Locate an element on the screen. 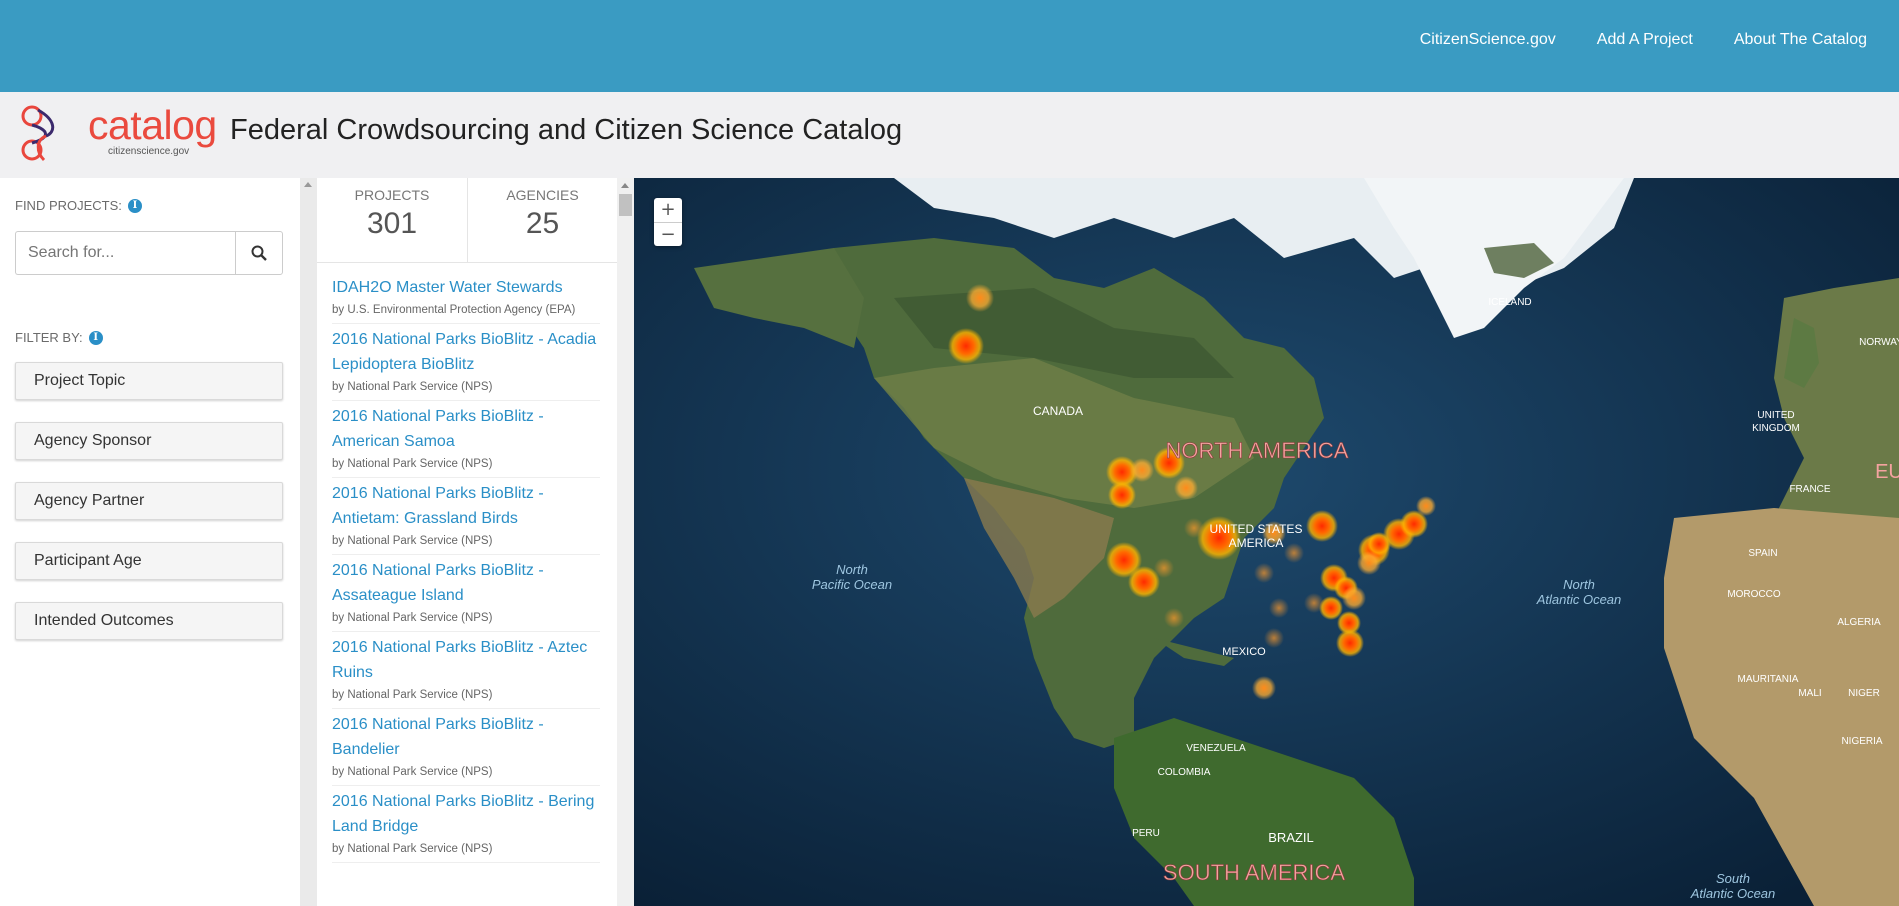 This screenshot has height=906, width=1899. project-link: IDAH2O Master Water Stewards is located at coordinates (466, 287).